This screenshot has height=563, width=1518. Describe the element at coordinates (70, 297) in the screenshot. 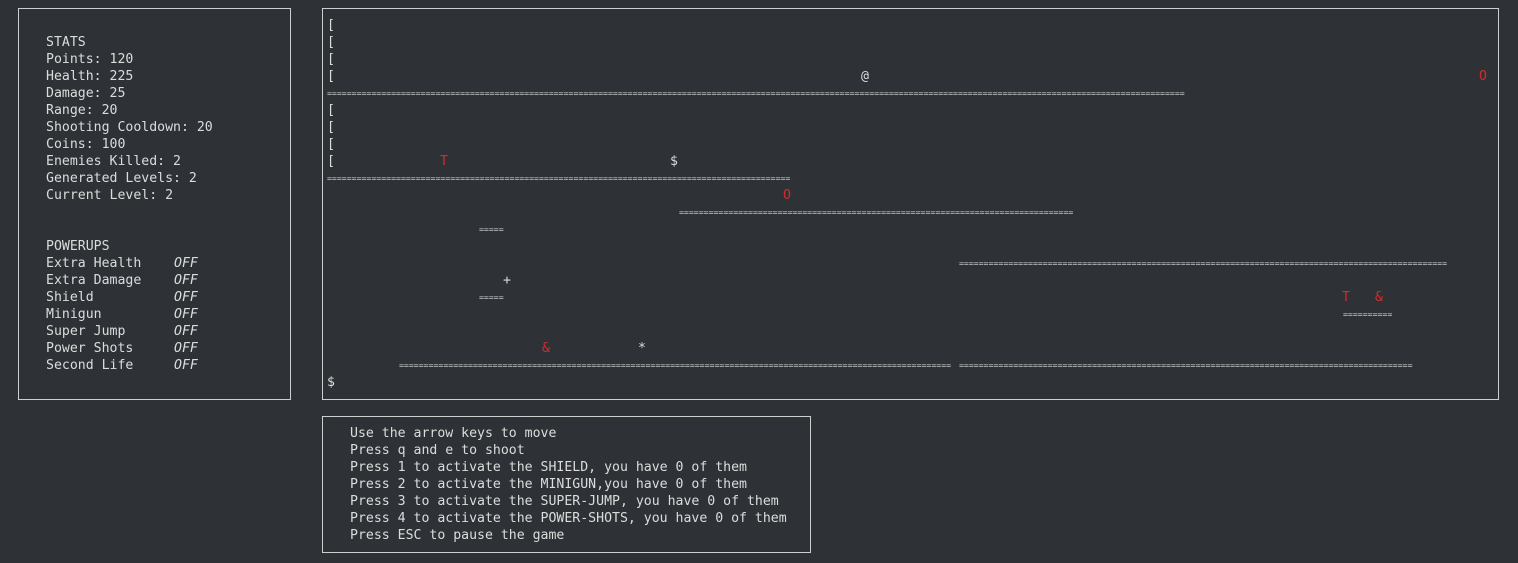

I see `powerup-name: Shield` at that location.